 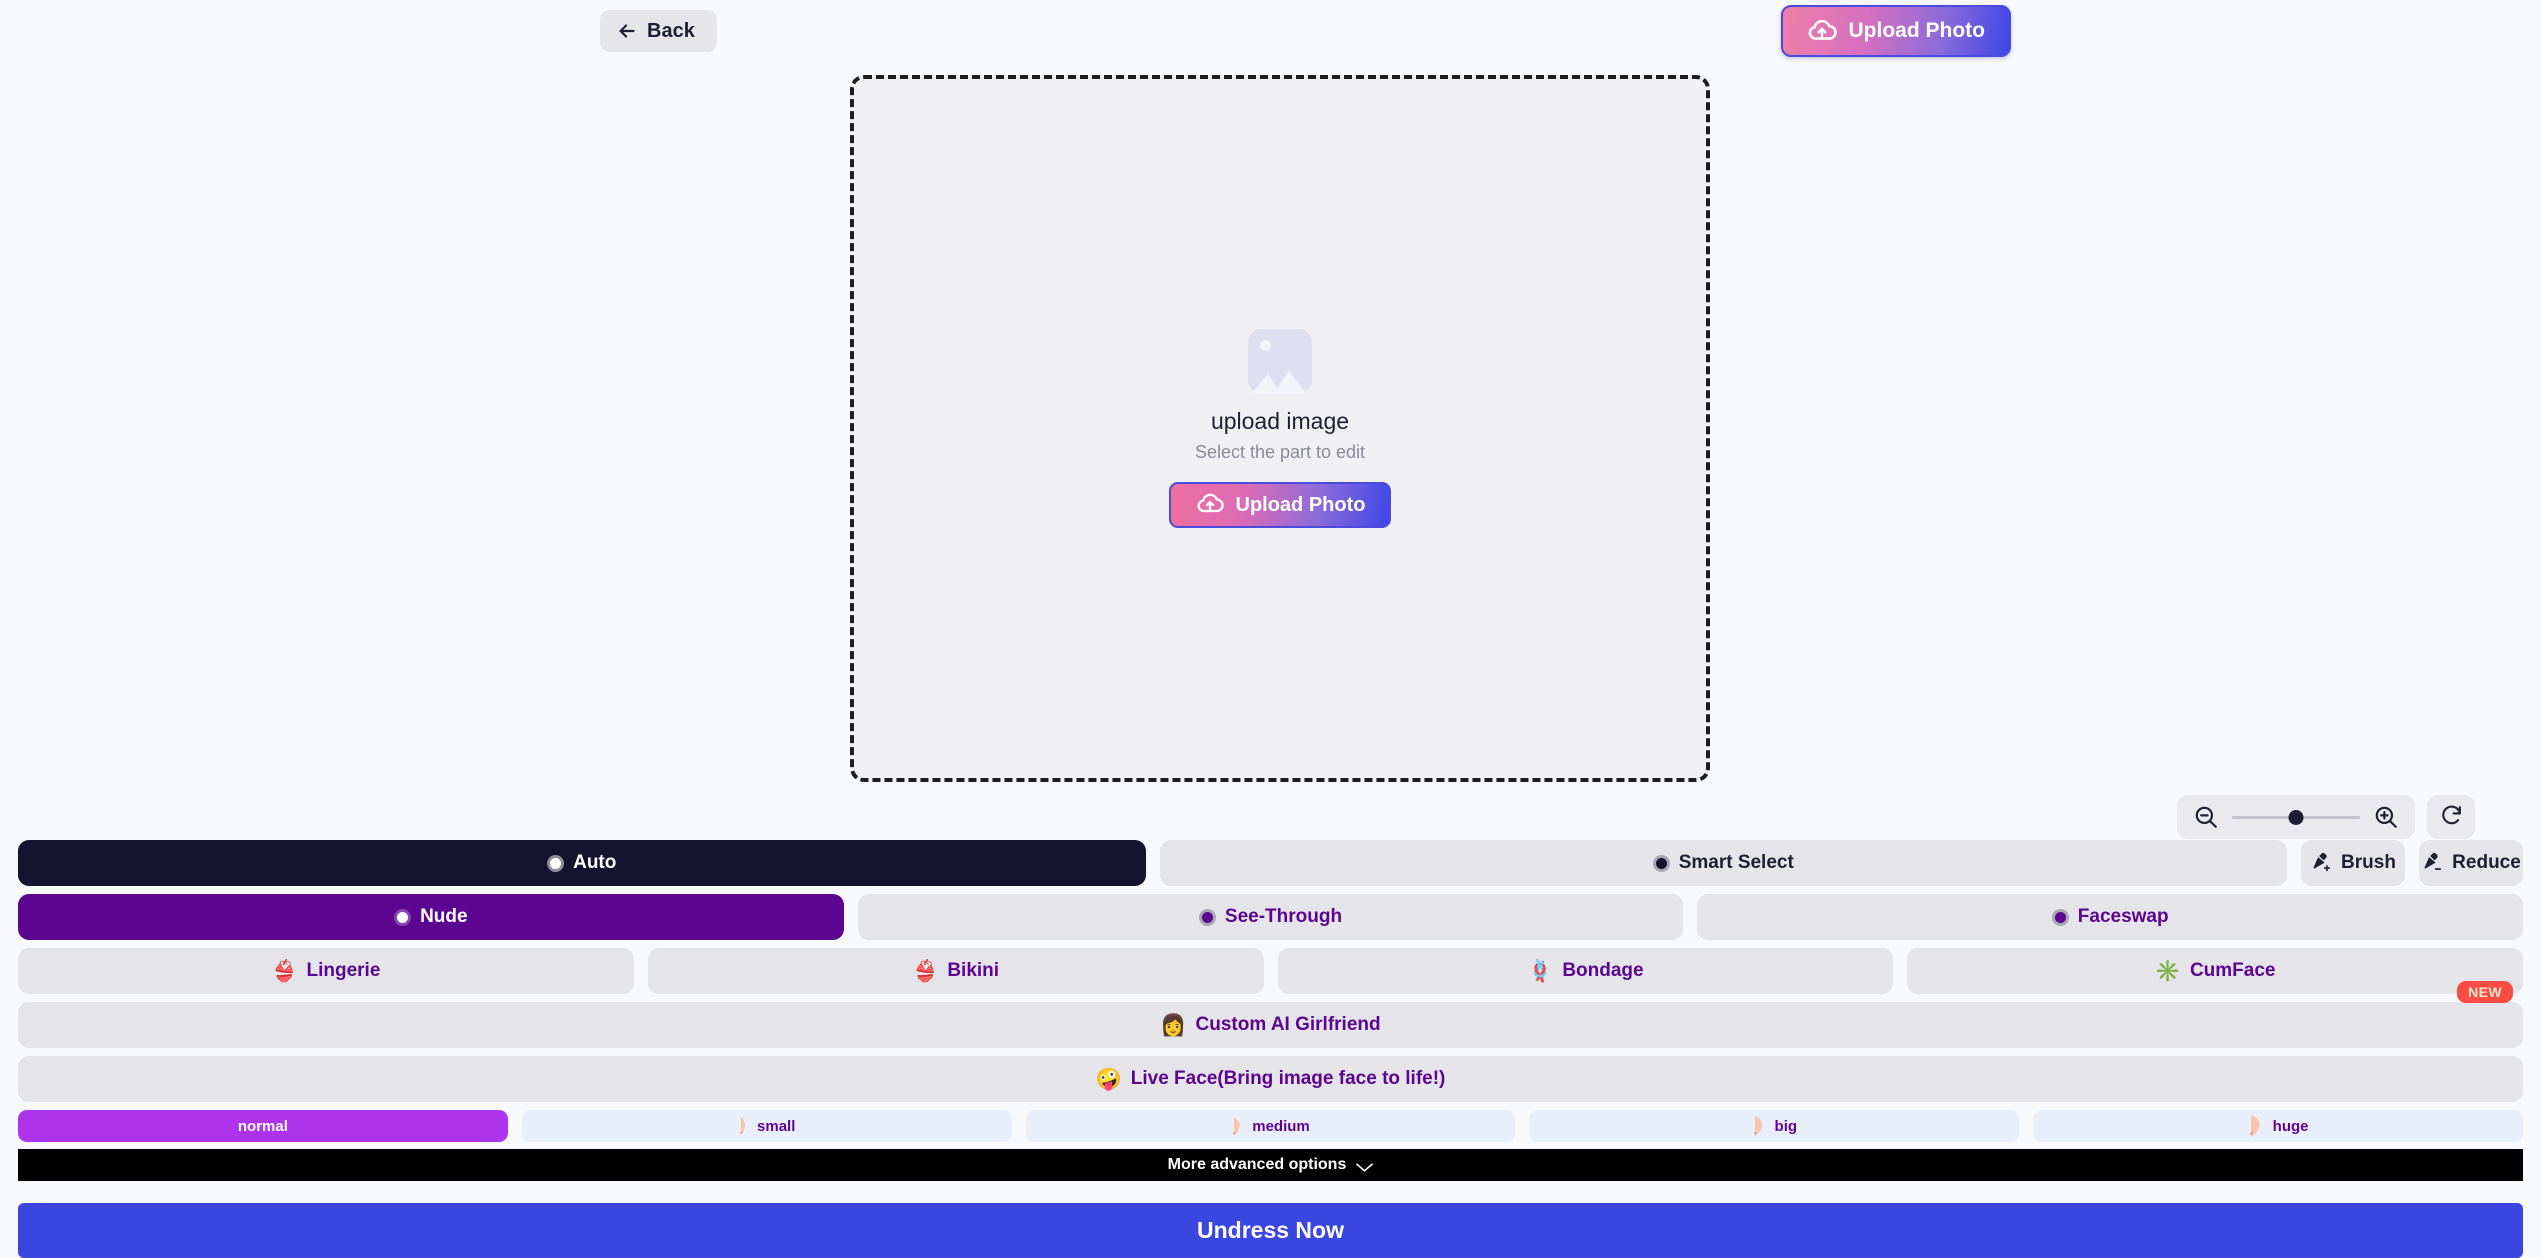 What do you see at coordinates (973, 970) in the screenshot?
I see `outfit-bikini-label: Bikini` at bounding box center [973, 970].